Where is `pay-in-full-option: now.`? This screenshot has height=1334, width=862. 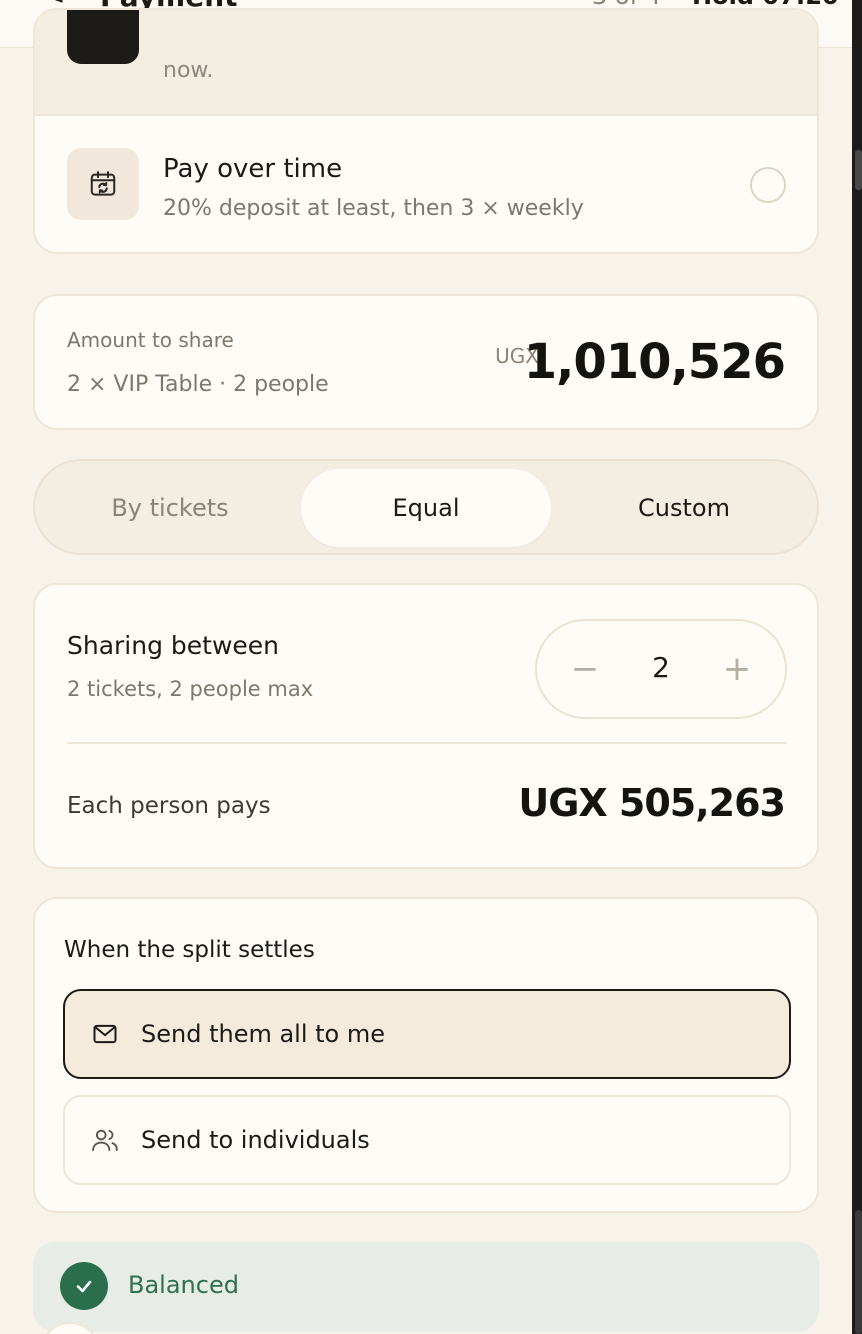 pay-in-full-option: now. is located at coordinates (426, 63).